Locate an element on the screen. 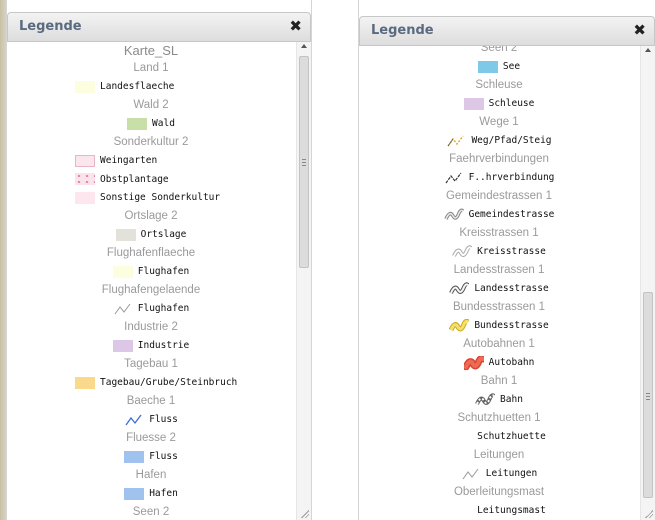 The image size is (656, 520). legend-group-title: Industrie 2 is located at coordinates (151, 327).